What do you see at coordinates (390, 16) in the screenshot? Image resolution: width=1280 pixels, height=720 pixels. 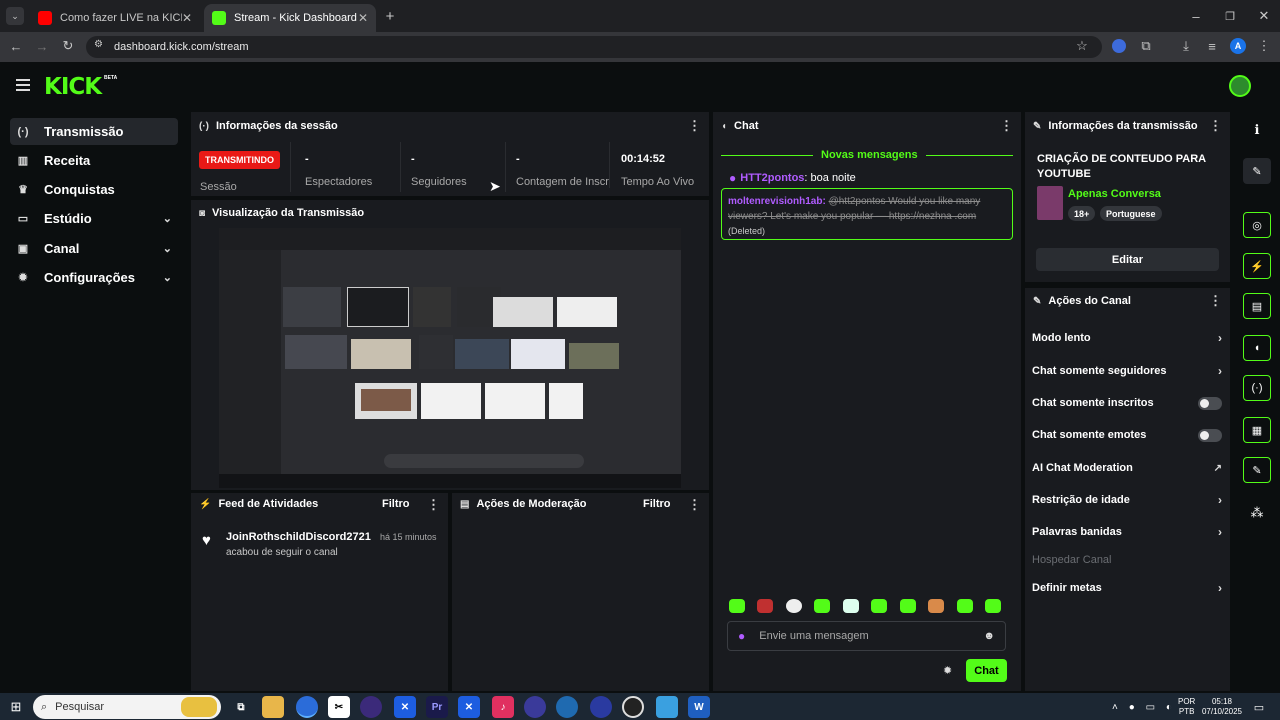 I see `new-tab-icon: +` at bounding box center [390, 16].